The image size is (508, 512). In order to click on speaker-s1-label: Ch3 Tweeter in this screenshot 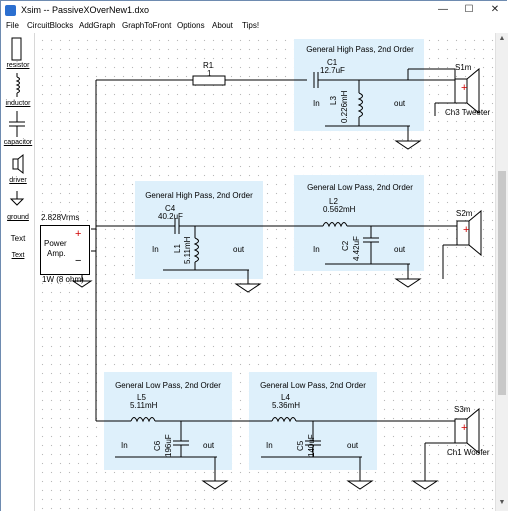, I will do `click(468, 112)`.